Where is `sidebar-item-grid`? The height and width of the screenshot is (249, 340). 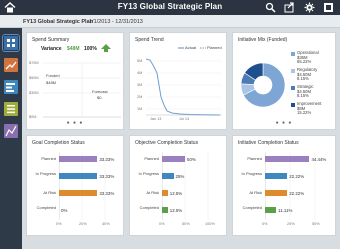
sidebar-item-grid is located at coordinates (11, 43).